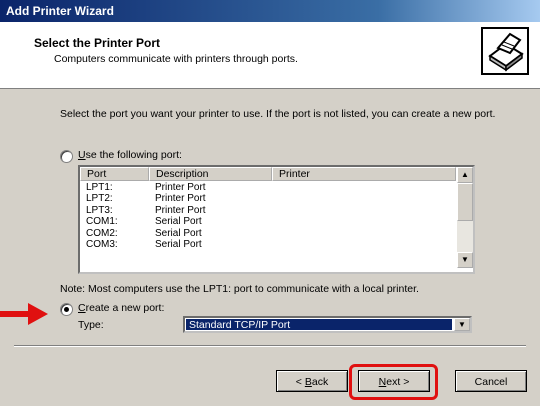 This screenshot has width=540, height=406. What do you see at coordinates (130, 155) in the screenshot?
I see `use-port-label: Use the following port:` at bounding box center [130, 155].